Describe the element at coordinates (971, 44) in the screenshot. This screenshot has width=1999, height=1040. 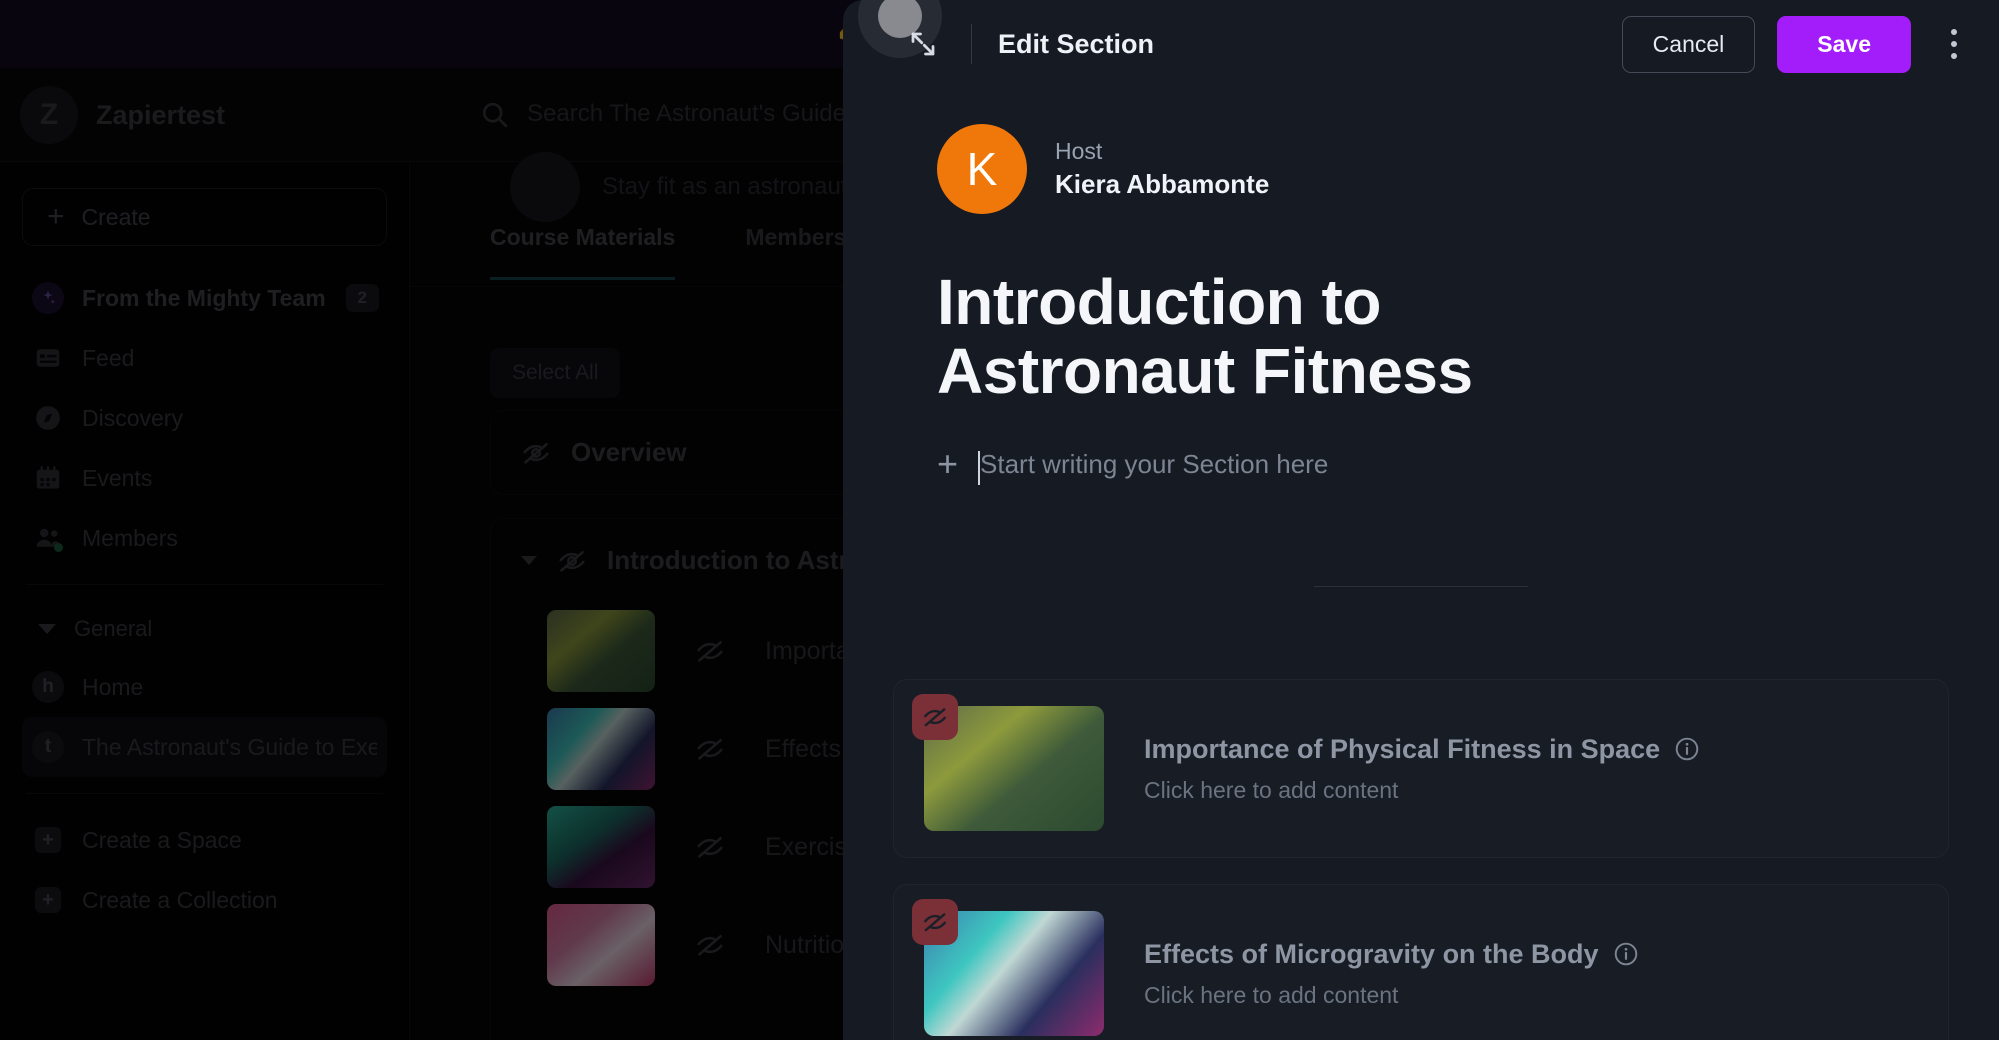
I see `header-divider` at that location.